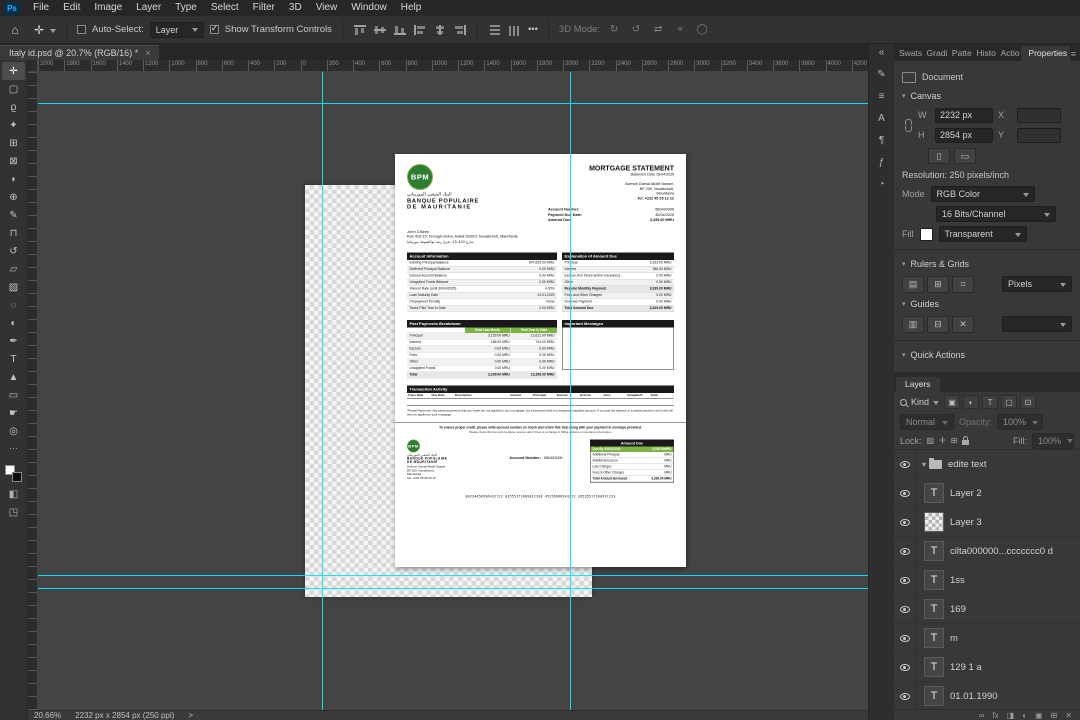 The width and height of the screenshot is (1080, 720). What do you see at coordinates (147, 53) in the screenshot?
I see `close-tab-icon: ×` at bounding box center [147, 53].